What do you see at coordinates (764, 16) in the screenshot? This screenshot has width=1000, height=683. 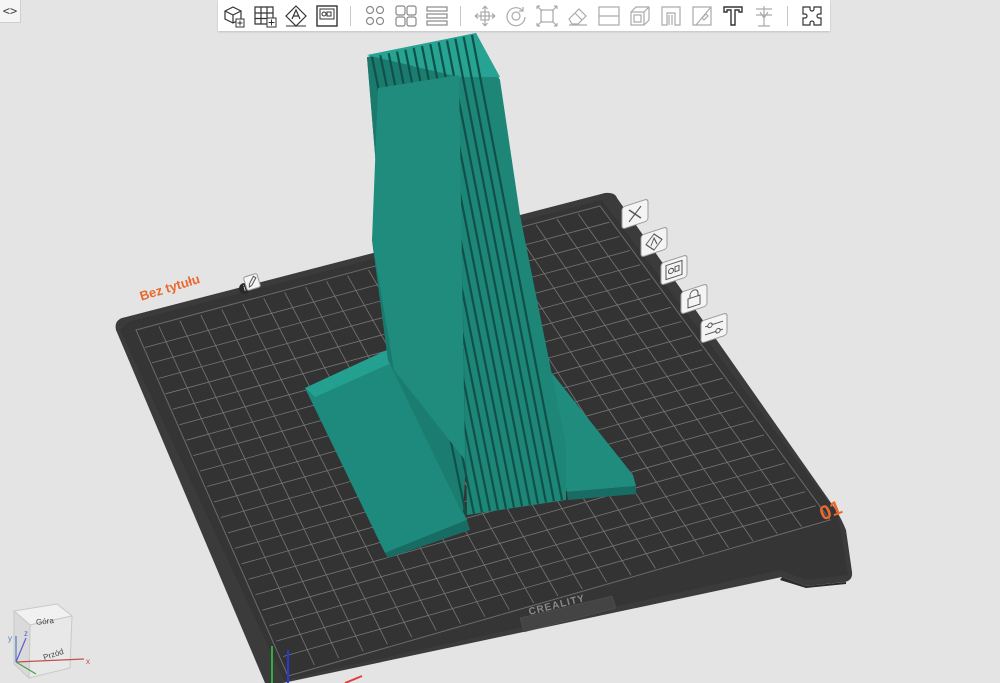 I see `measure-icon` at bounding box center [764, 16].